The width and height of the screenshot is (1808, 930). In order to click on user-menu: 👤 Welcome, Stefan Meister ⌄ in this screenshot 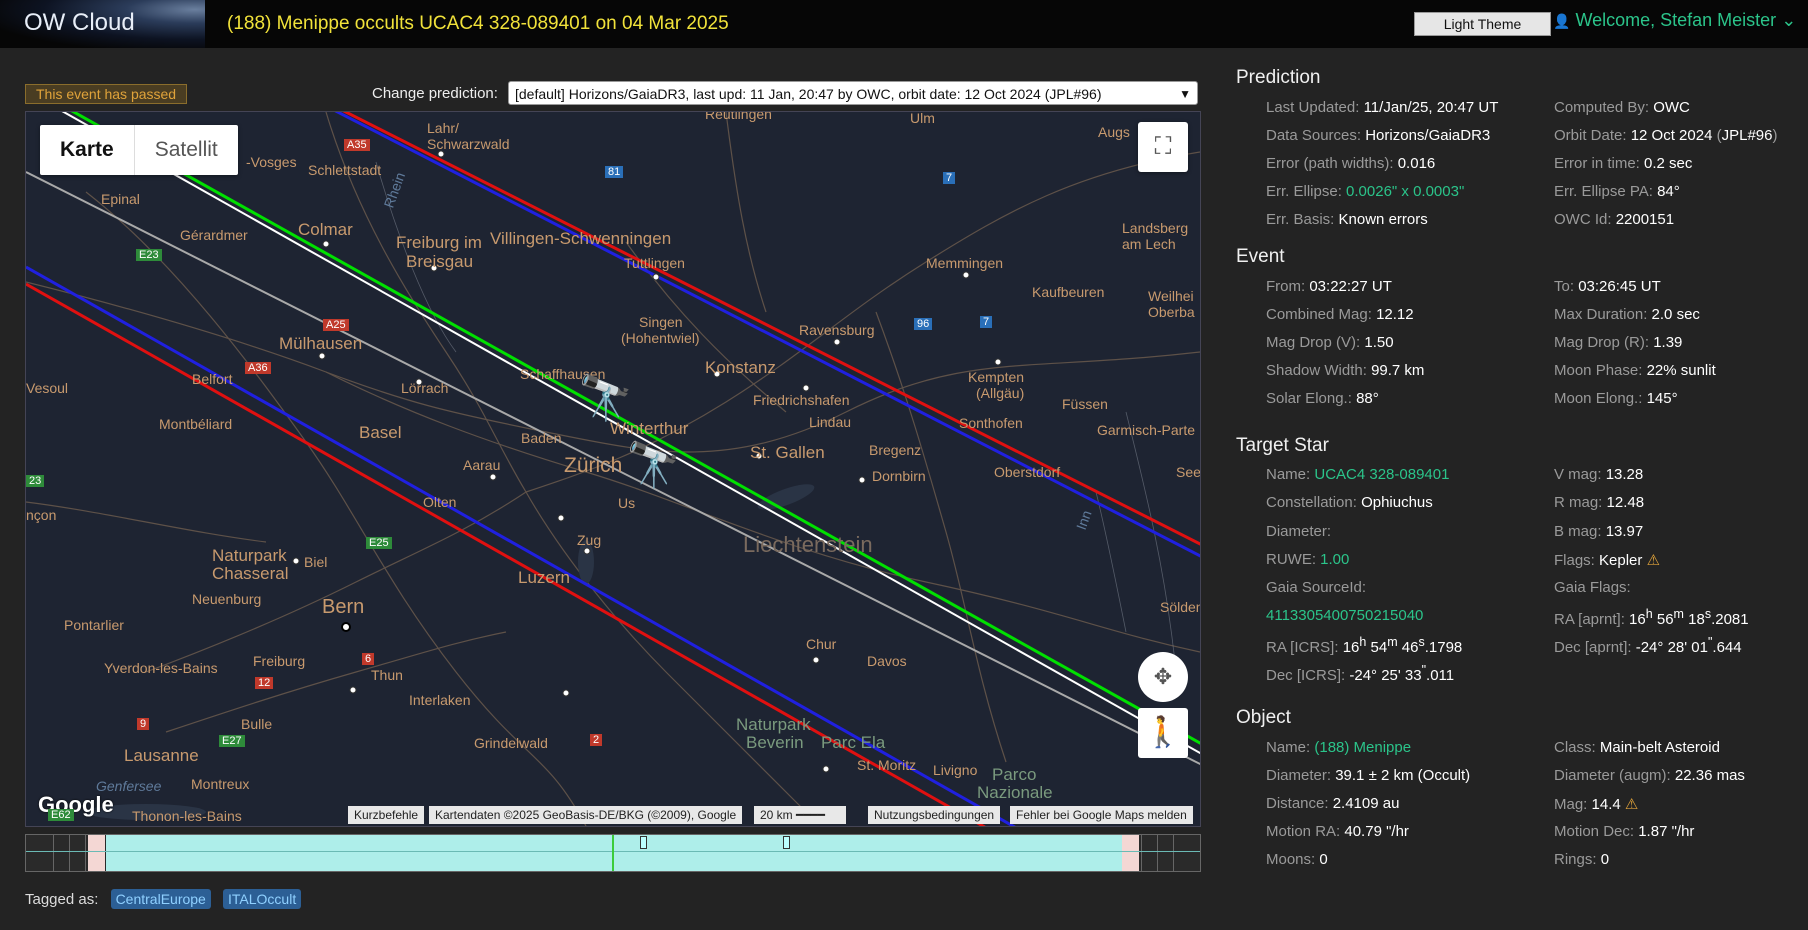, I will do `click(1674, 20)`.